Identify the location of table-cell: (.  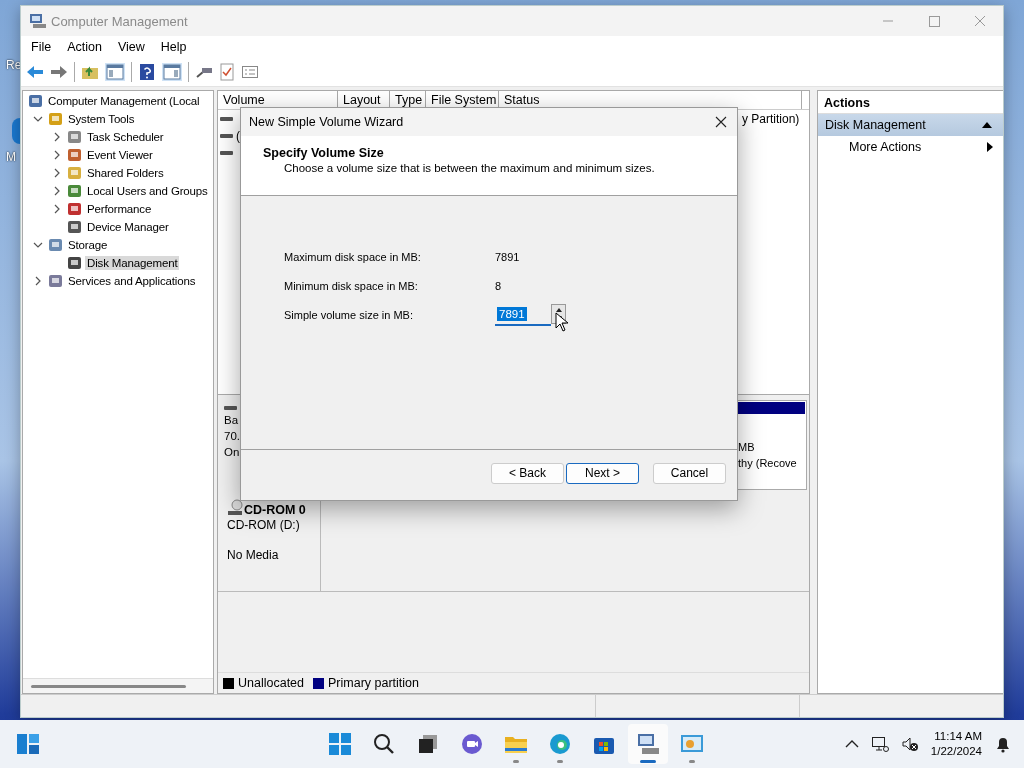
(238, 135).